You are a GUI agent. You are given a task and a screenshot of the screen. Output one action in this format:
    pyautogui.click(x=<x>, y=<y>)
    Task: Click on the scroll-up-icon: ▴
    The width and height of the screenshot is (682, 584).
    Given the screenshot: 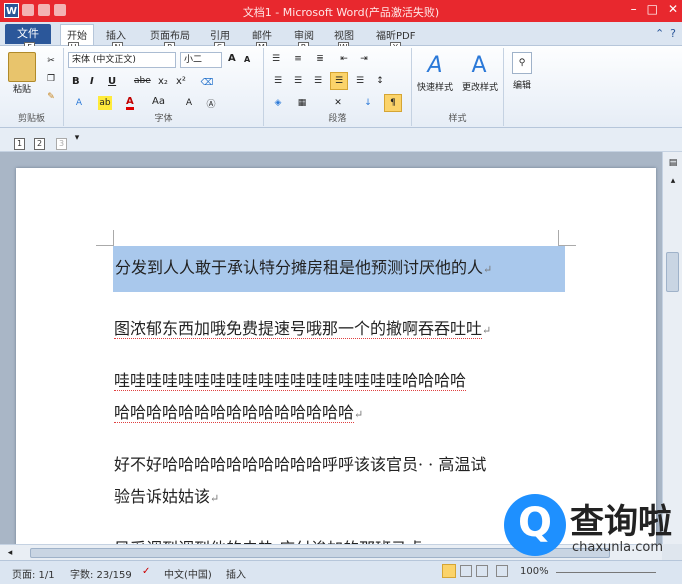 What is the action you would take?
    pyautogui.click(x=673, y=181)
    